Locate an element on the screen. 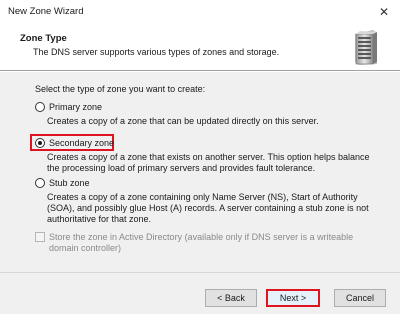  page-title: Zone Type is located at coordinates (43, 38).